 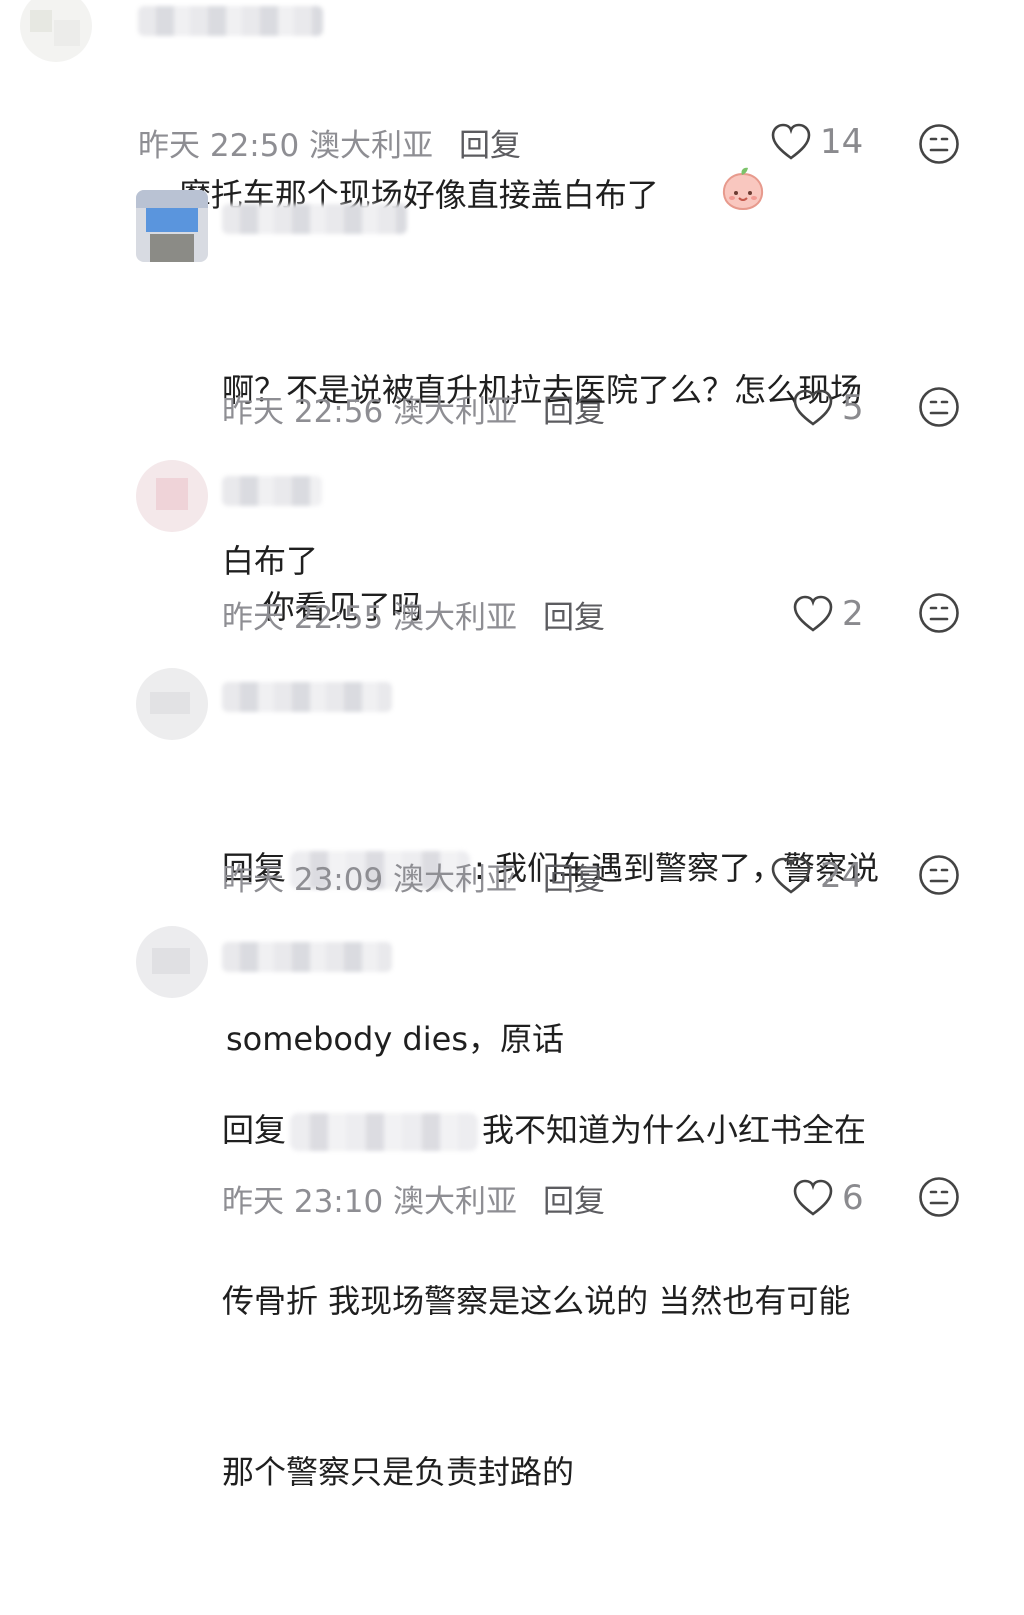 What do you see at coordinates (816, 876) in the screenshot?
I see `like-button: 24` at bounding box center [816, 876].